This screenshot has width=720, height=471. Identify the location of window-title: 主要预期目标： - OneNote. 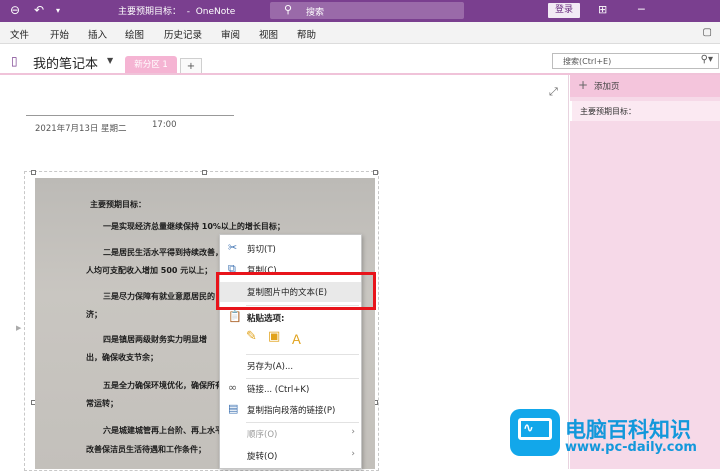
(177, 12).